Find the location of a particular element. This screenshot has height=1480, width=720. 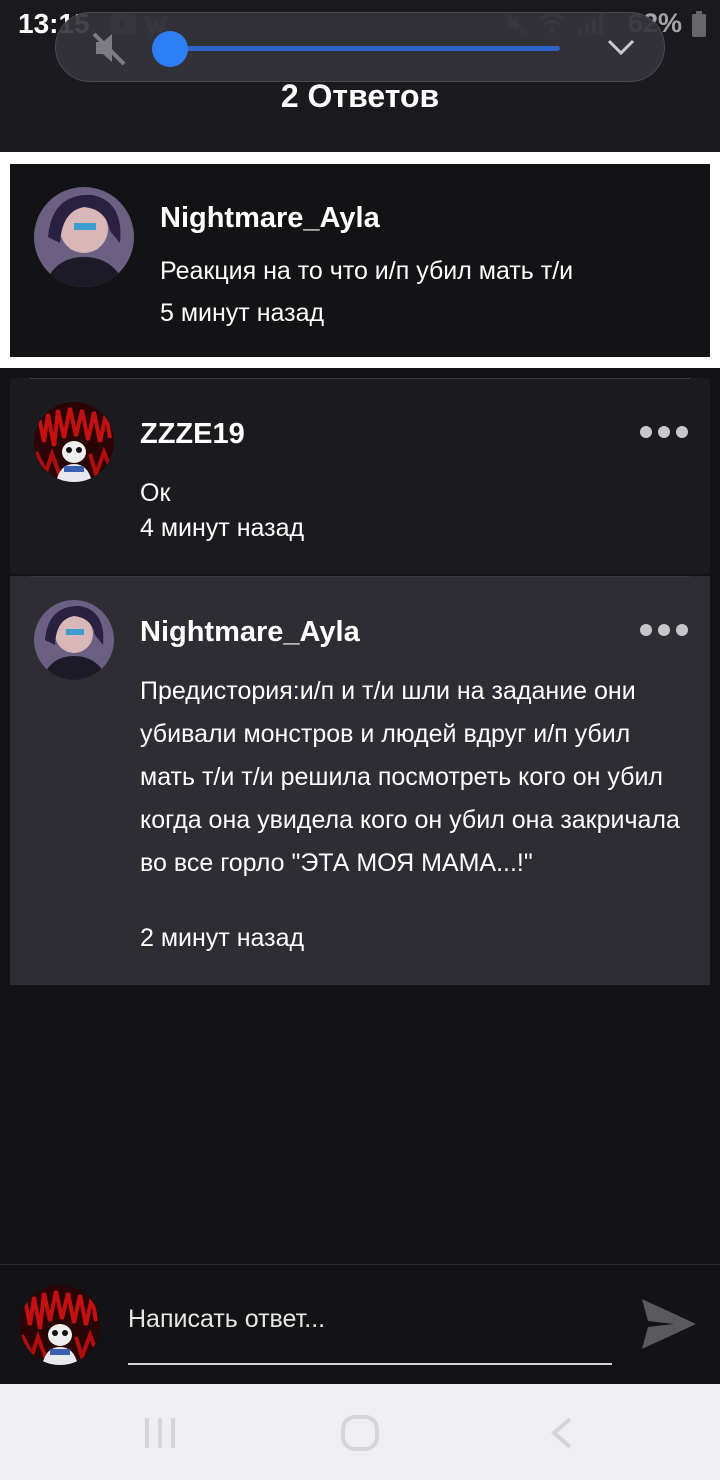

reply-item: ZZZE19 Ок 4 минут назад is located at coordinates (360, 476).